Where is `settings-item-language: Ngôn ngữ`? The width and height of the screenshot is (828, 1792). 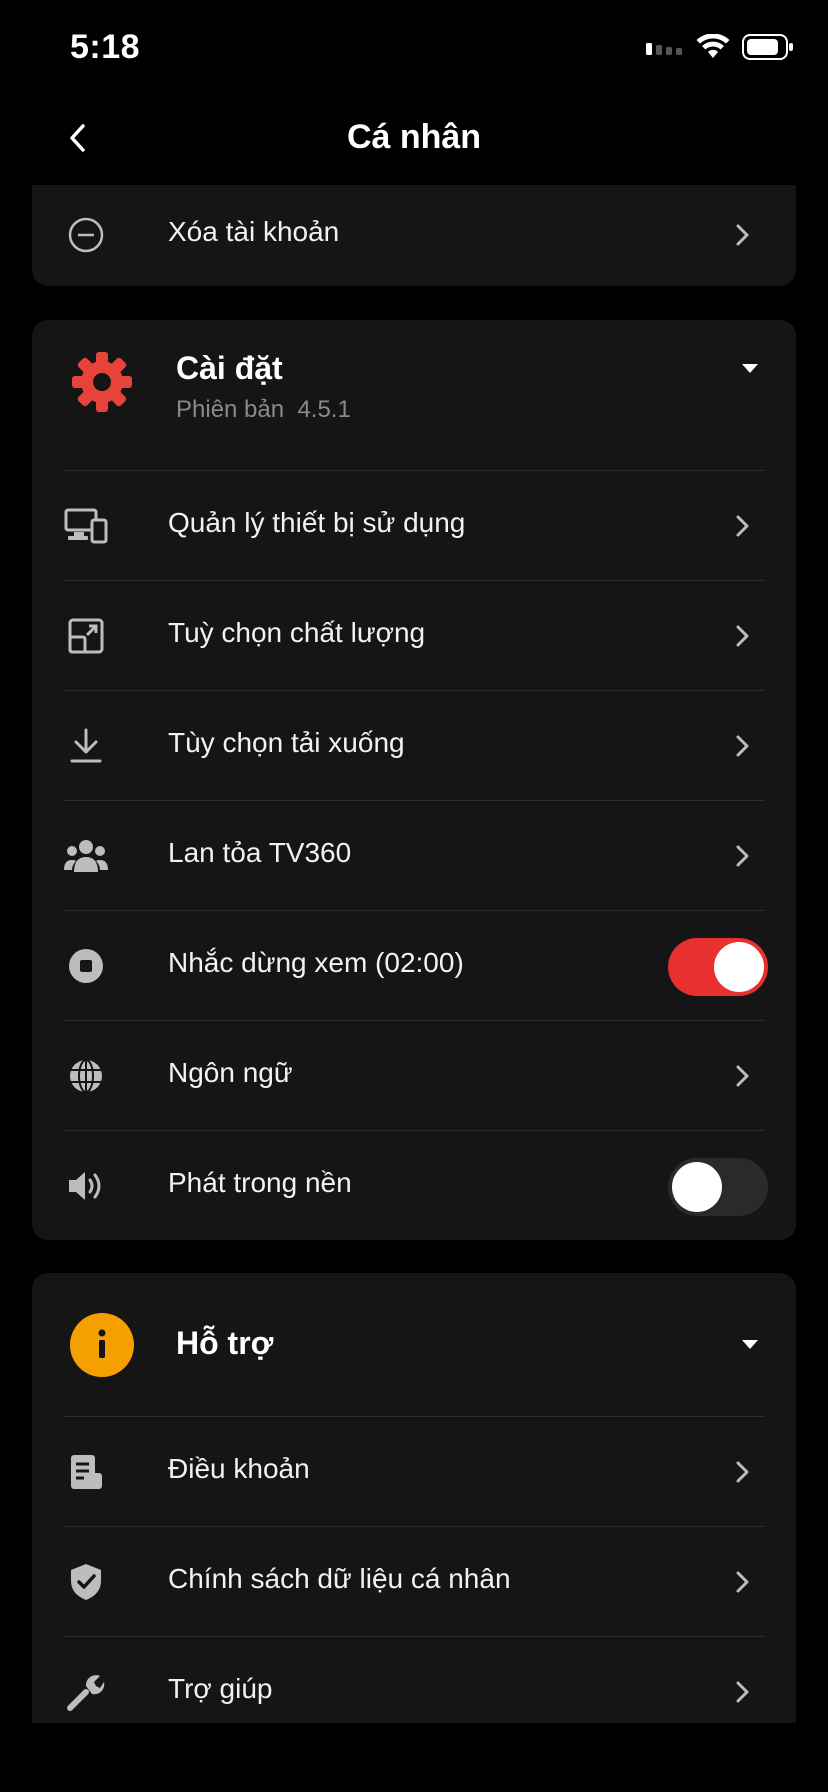
settings-item-language: Ngôn ngữ is located at coordinates (414, 1075).